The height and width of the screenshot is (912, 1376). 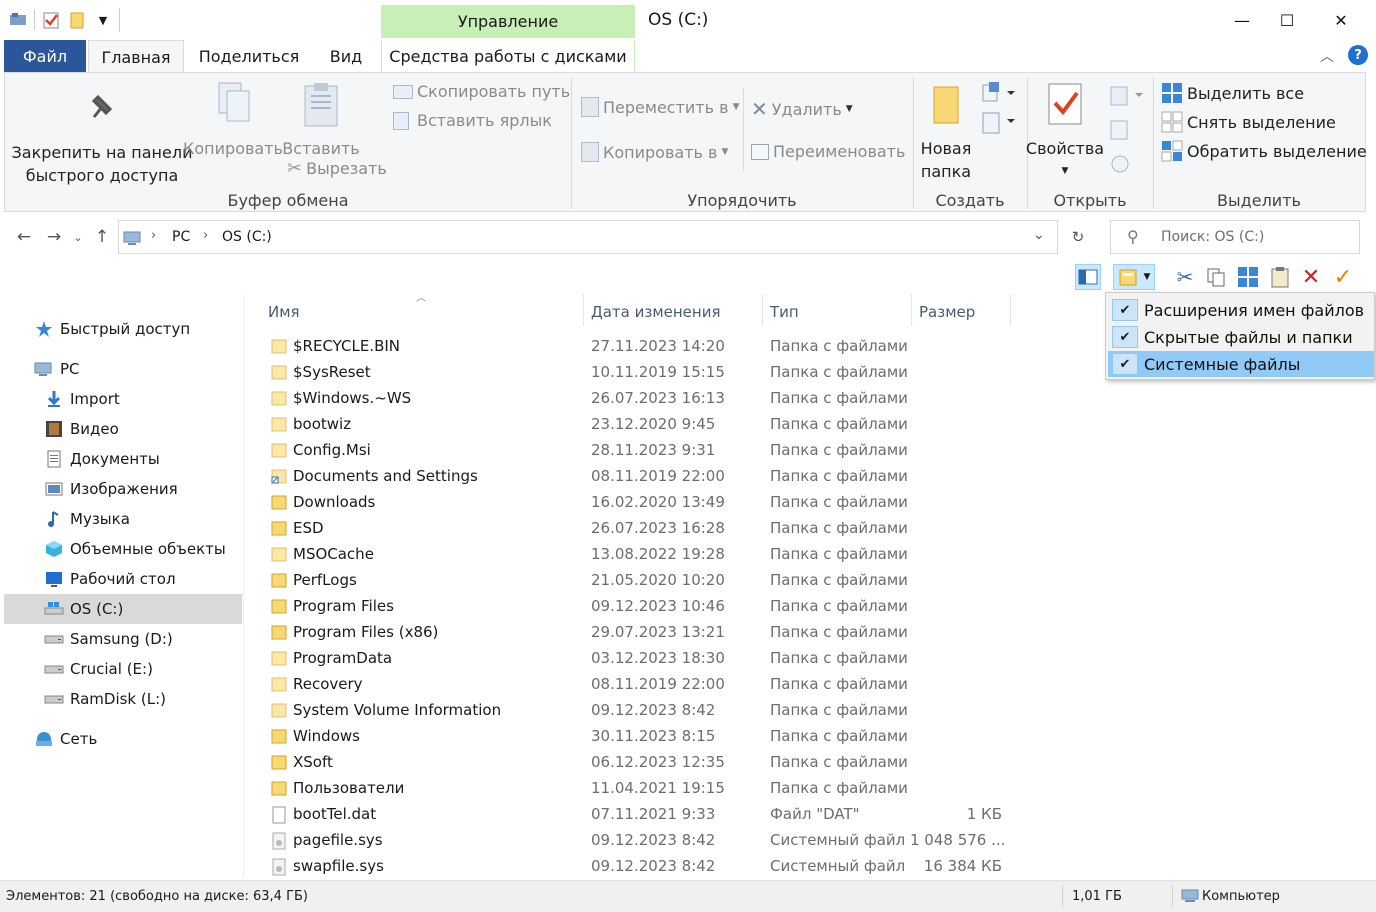 I want to click on delete-toolbar-icon: ✕, so click(x=1311, y=277).